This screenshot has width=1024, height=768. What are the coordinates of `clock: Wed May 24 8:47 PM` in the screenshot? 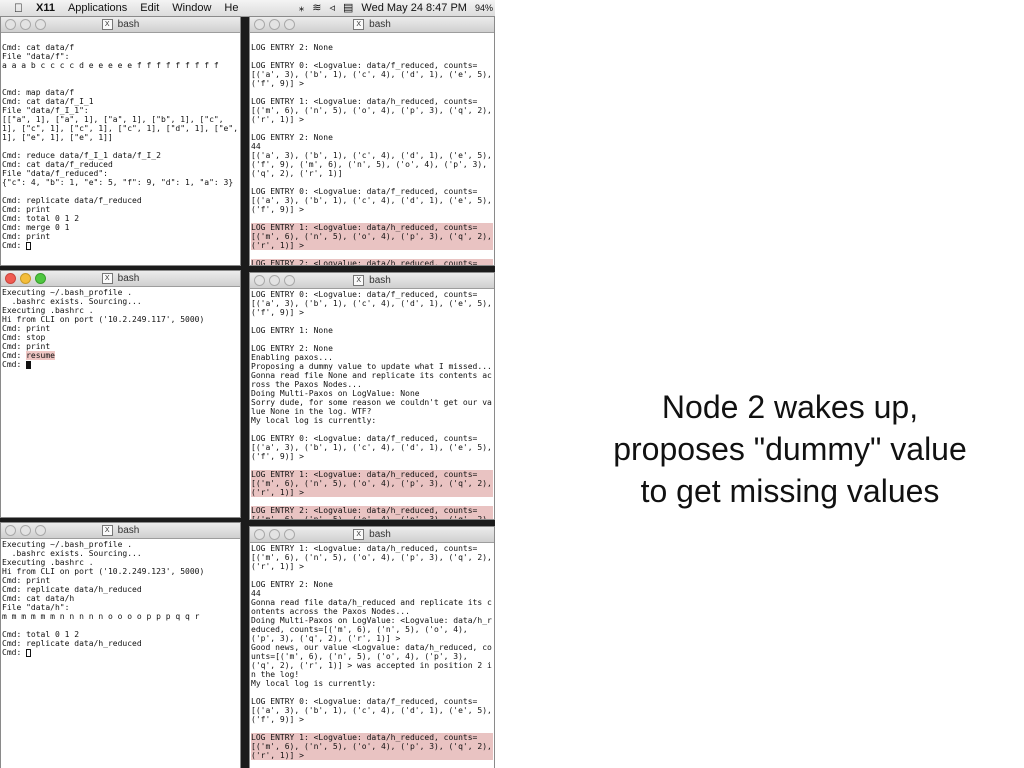 It's located at (414, 8).